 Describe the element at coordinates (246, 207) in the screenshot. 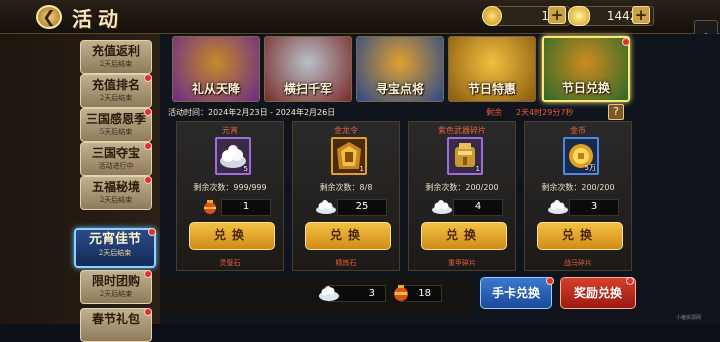

I see `cost-value: 1` at that location.